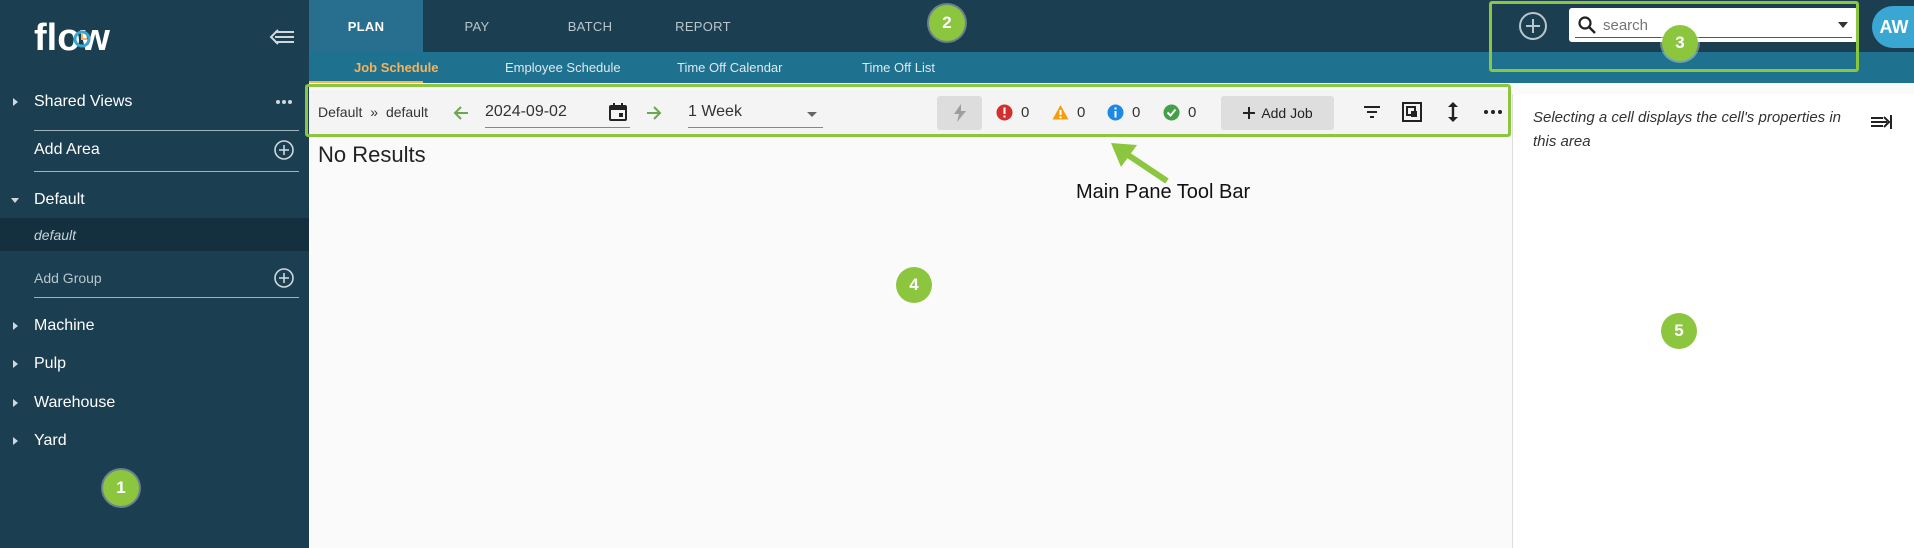 The height and width of the screenshot is (548, 1914). I want to click on tab-pay: PAY, so click(477, 26).